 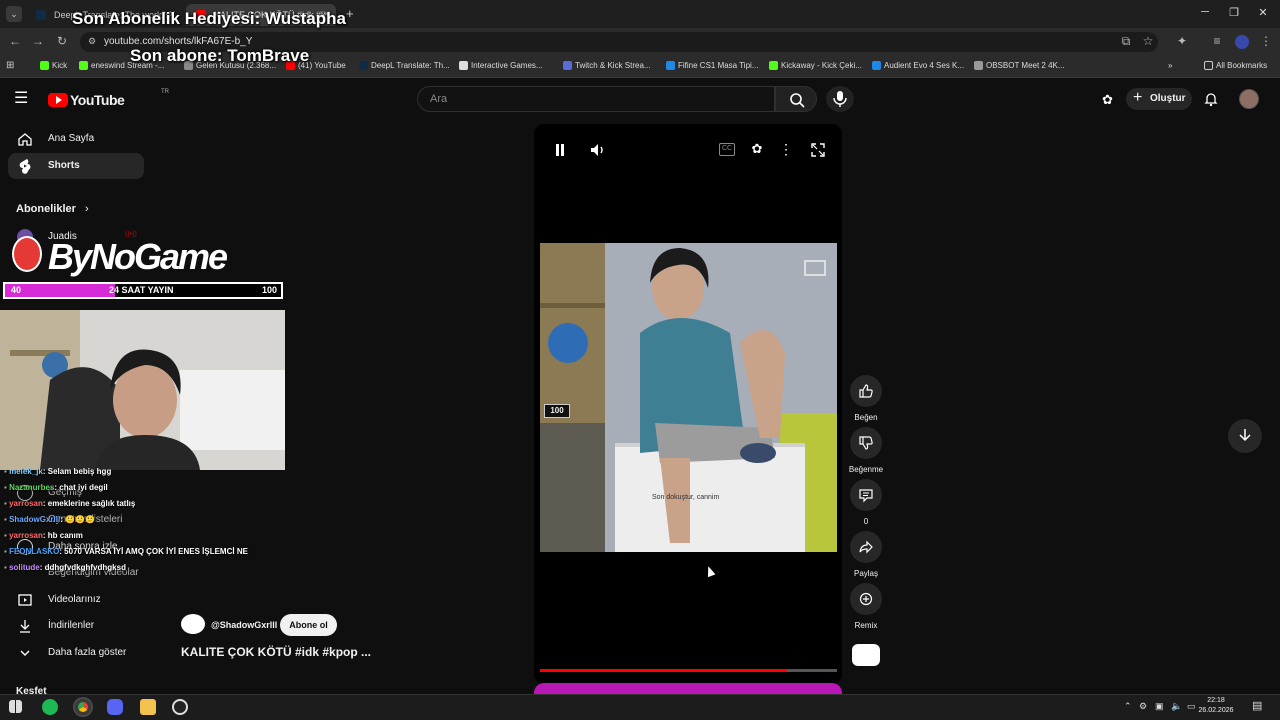 I want to click on chat-username: yarrosan, so click(x=26, y=535).